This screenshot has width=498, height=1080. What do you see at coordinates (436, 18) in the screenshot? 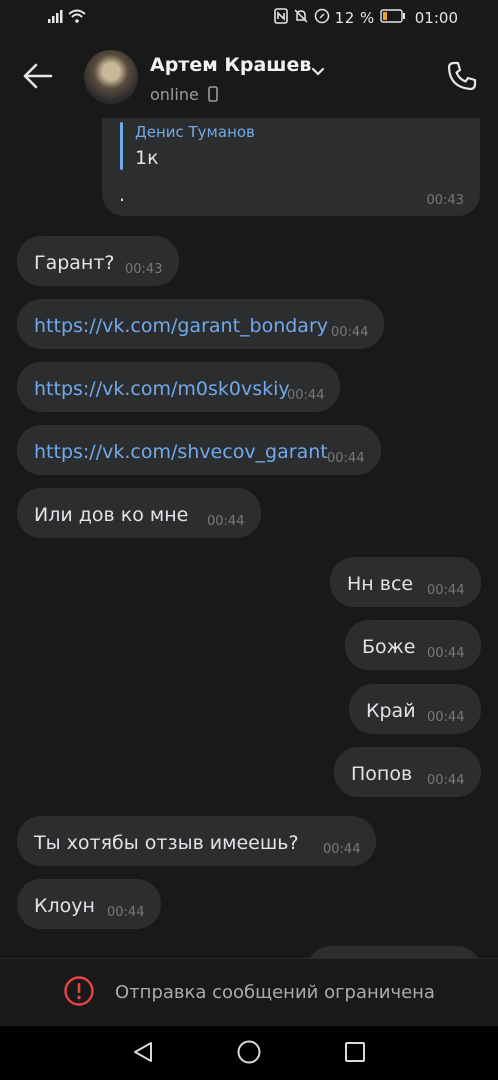
I see `clock: 01:00` at bounding box center [436, 18].